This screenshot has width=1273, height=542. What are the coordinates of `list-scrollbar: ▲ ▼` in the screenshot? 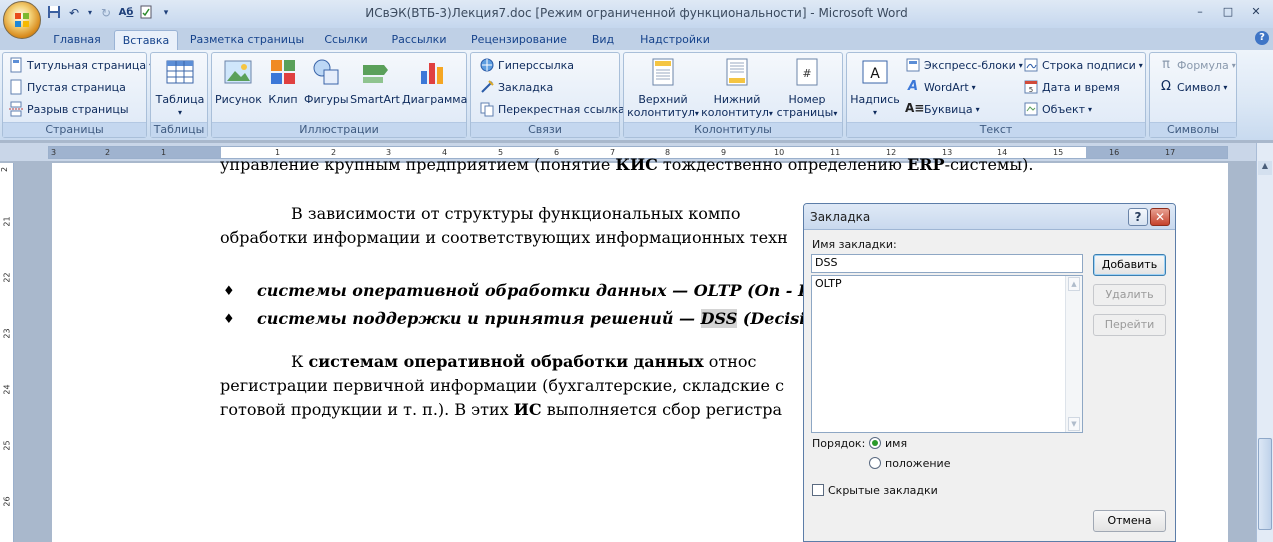 It's located at (1073, 354).